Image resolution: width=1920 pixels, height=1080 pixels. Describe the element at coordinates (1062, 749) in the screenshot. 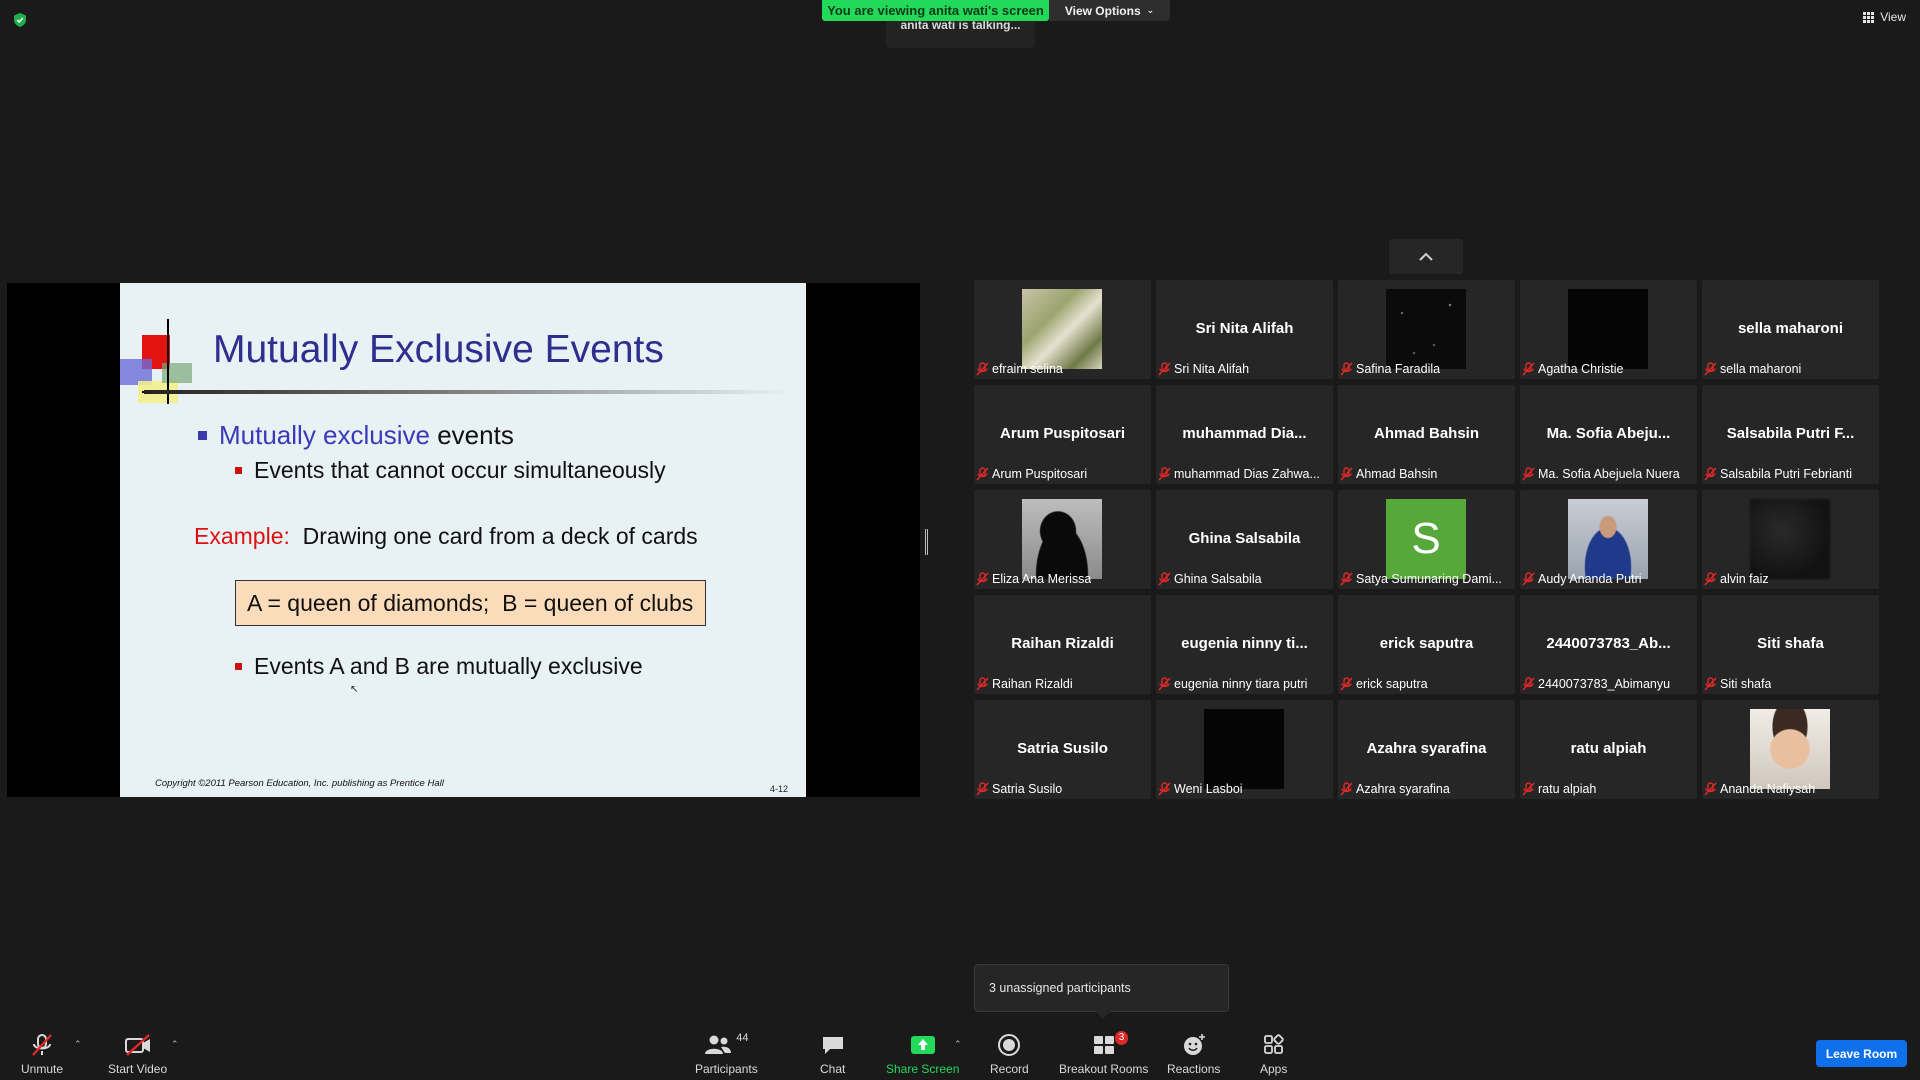

I see `participant-tile: Satria Susilo Satria Susilo` at that location.